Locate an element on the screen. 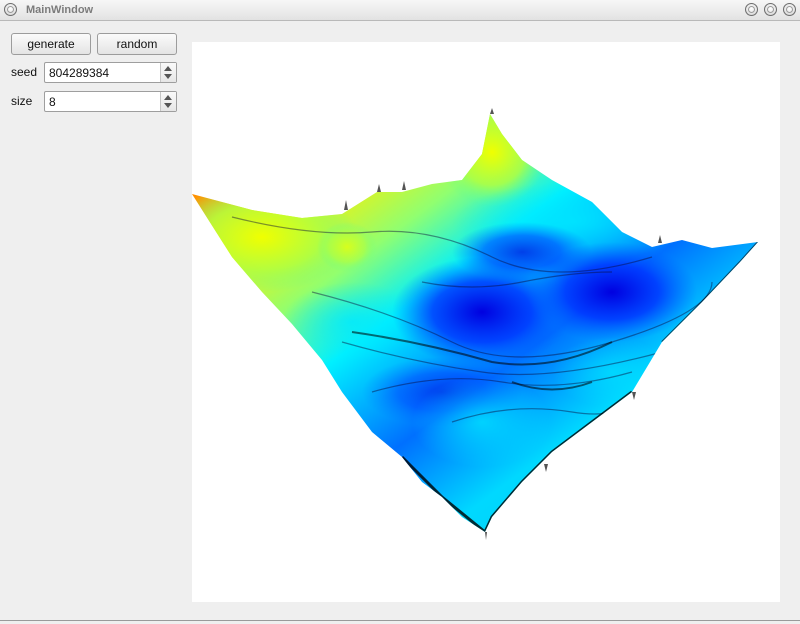  size-up-arrow-icon is located at coordinates (168, 97).